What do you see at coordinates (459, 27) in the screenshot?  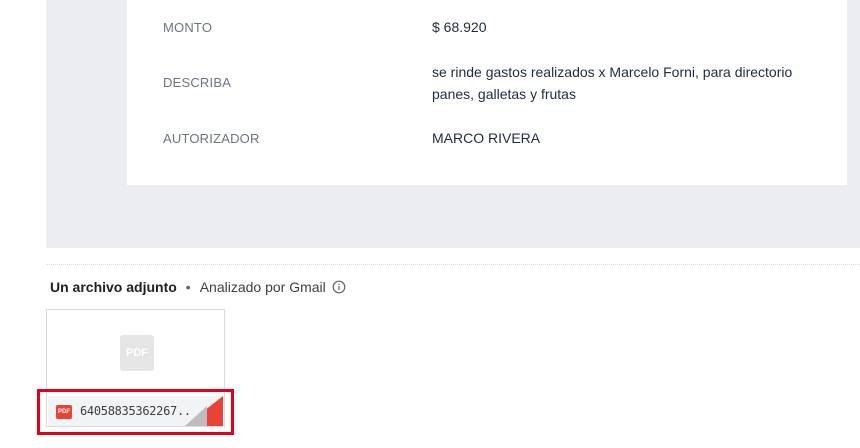 I see `monto-value: $ 68.920` at bounding box center [459, 27].